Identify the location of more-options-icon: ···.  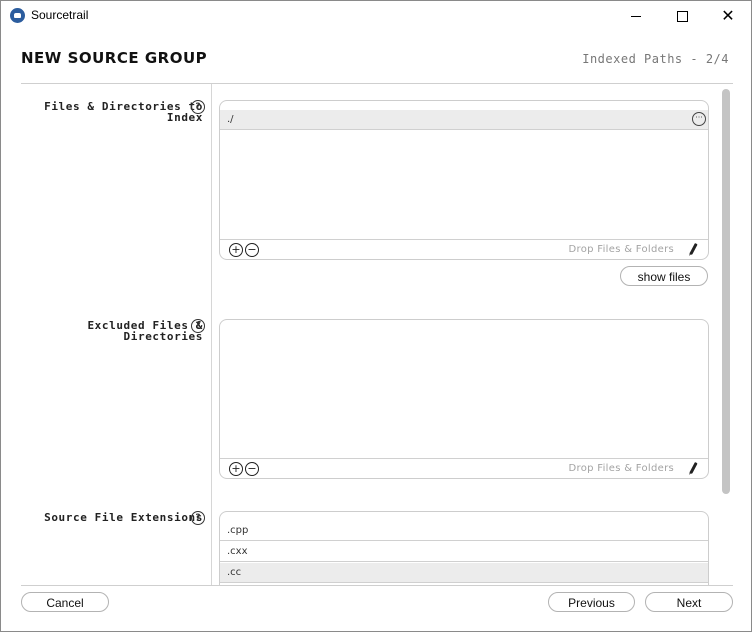
(699, 119).